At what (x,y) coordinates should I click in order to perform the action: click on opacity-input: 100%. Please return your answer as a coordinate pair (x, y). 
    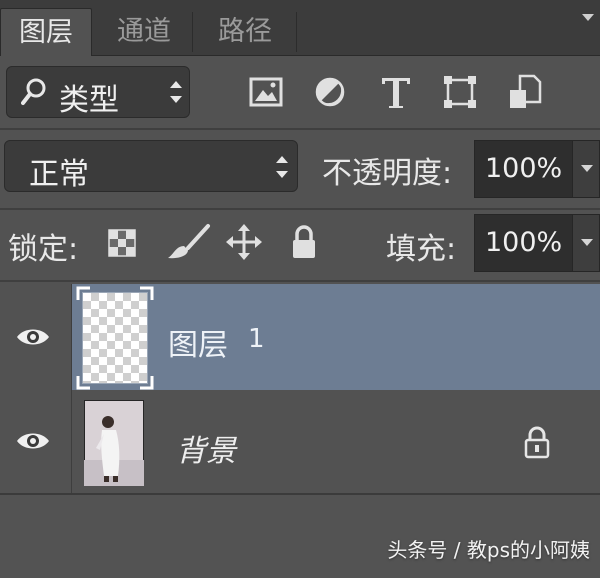
    Looking at the image, I should click on (524, 169).